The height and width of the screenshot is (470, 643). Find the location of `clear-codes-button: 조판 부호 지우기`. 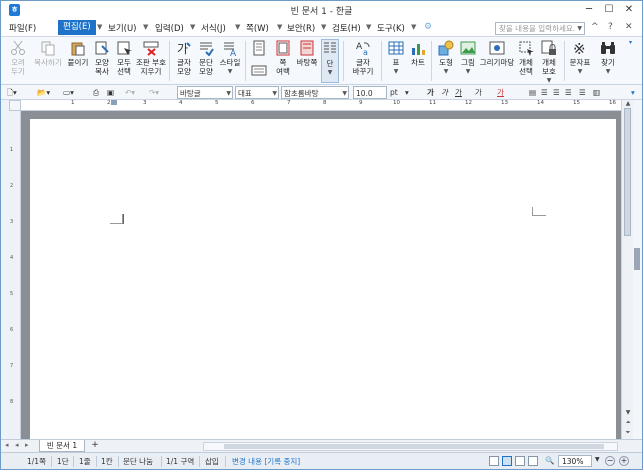

clear-codes-button: 조판 부호 지우기 is located at coordinates (151, 61).